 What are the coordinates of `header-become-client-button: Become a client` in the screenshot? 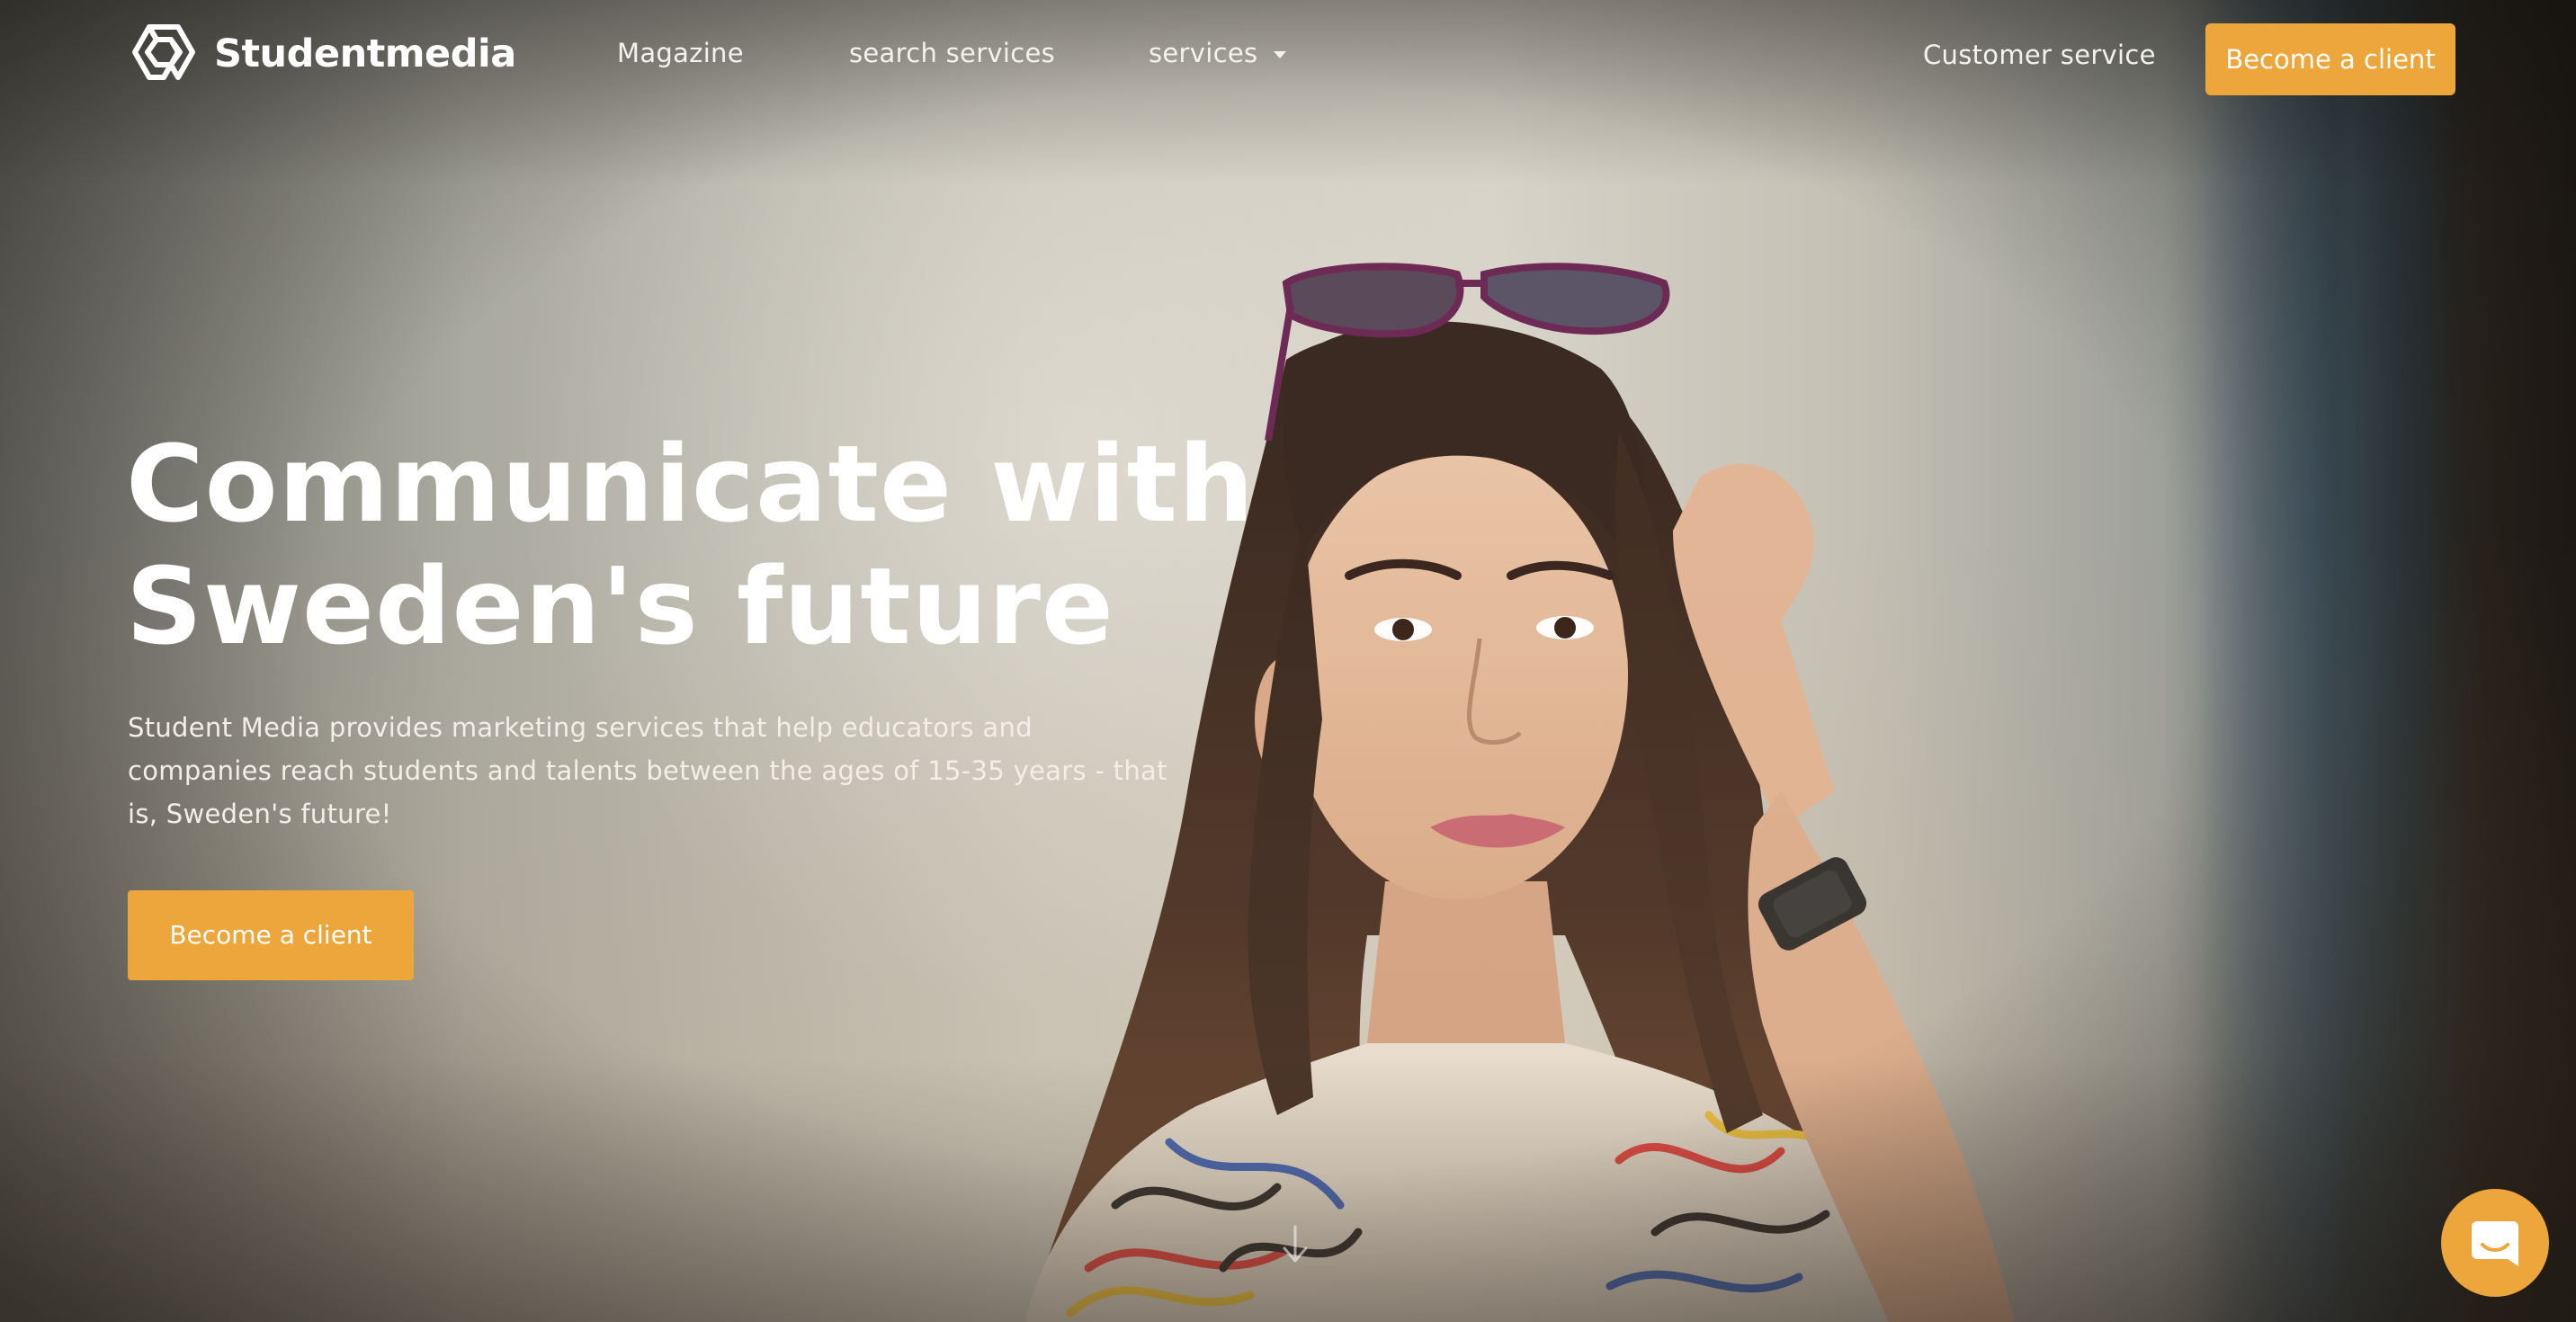 It's located at (2330, 59).